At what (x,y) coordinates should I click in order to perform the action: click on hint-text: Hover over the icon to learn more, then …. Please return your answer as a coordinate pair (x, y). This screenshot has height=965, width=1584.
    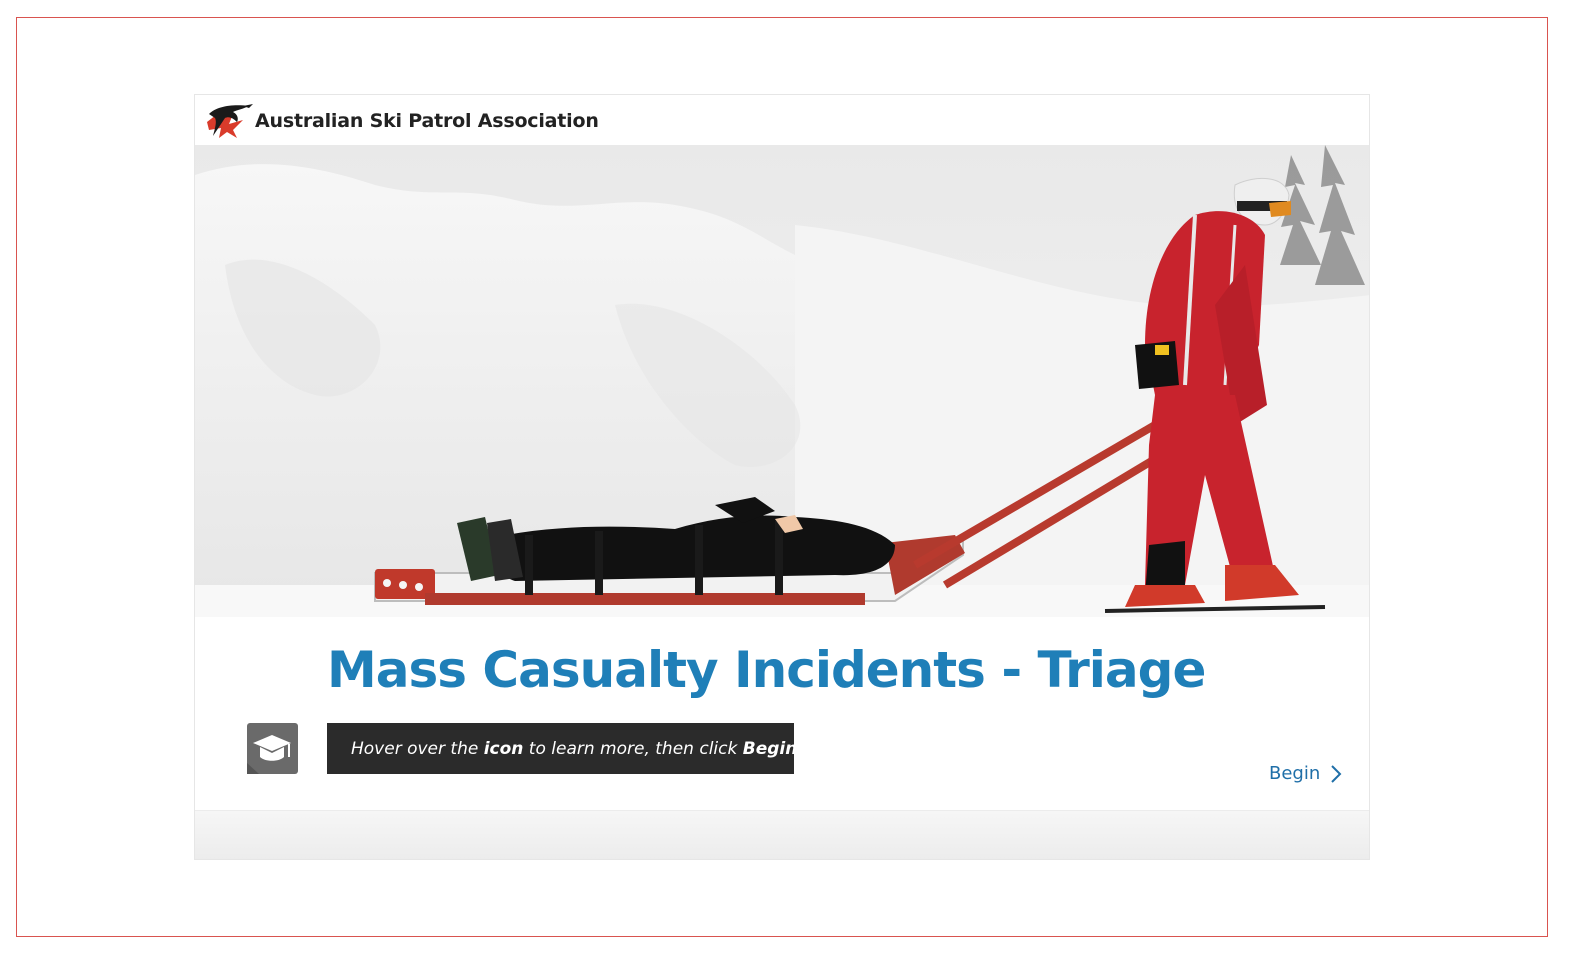
    Looking at the image, I should click on (577, 748).